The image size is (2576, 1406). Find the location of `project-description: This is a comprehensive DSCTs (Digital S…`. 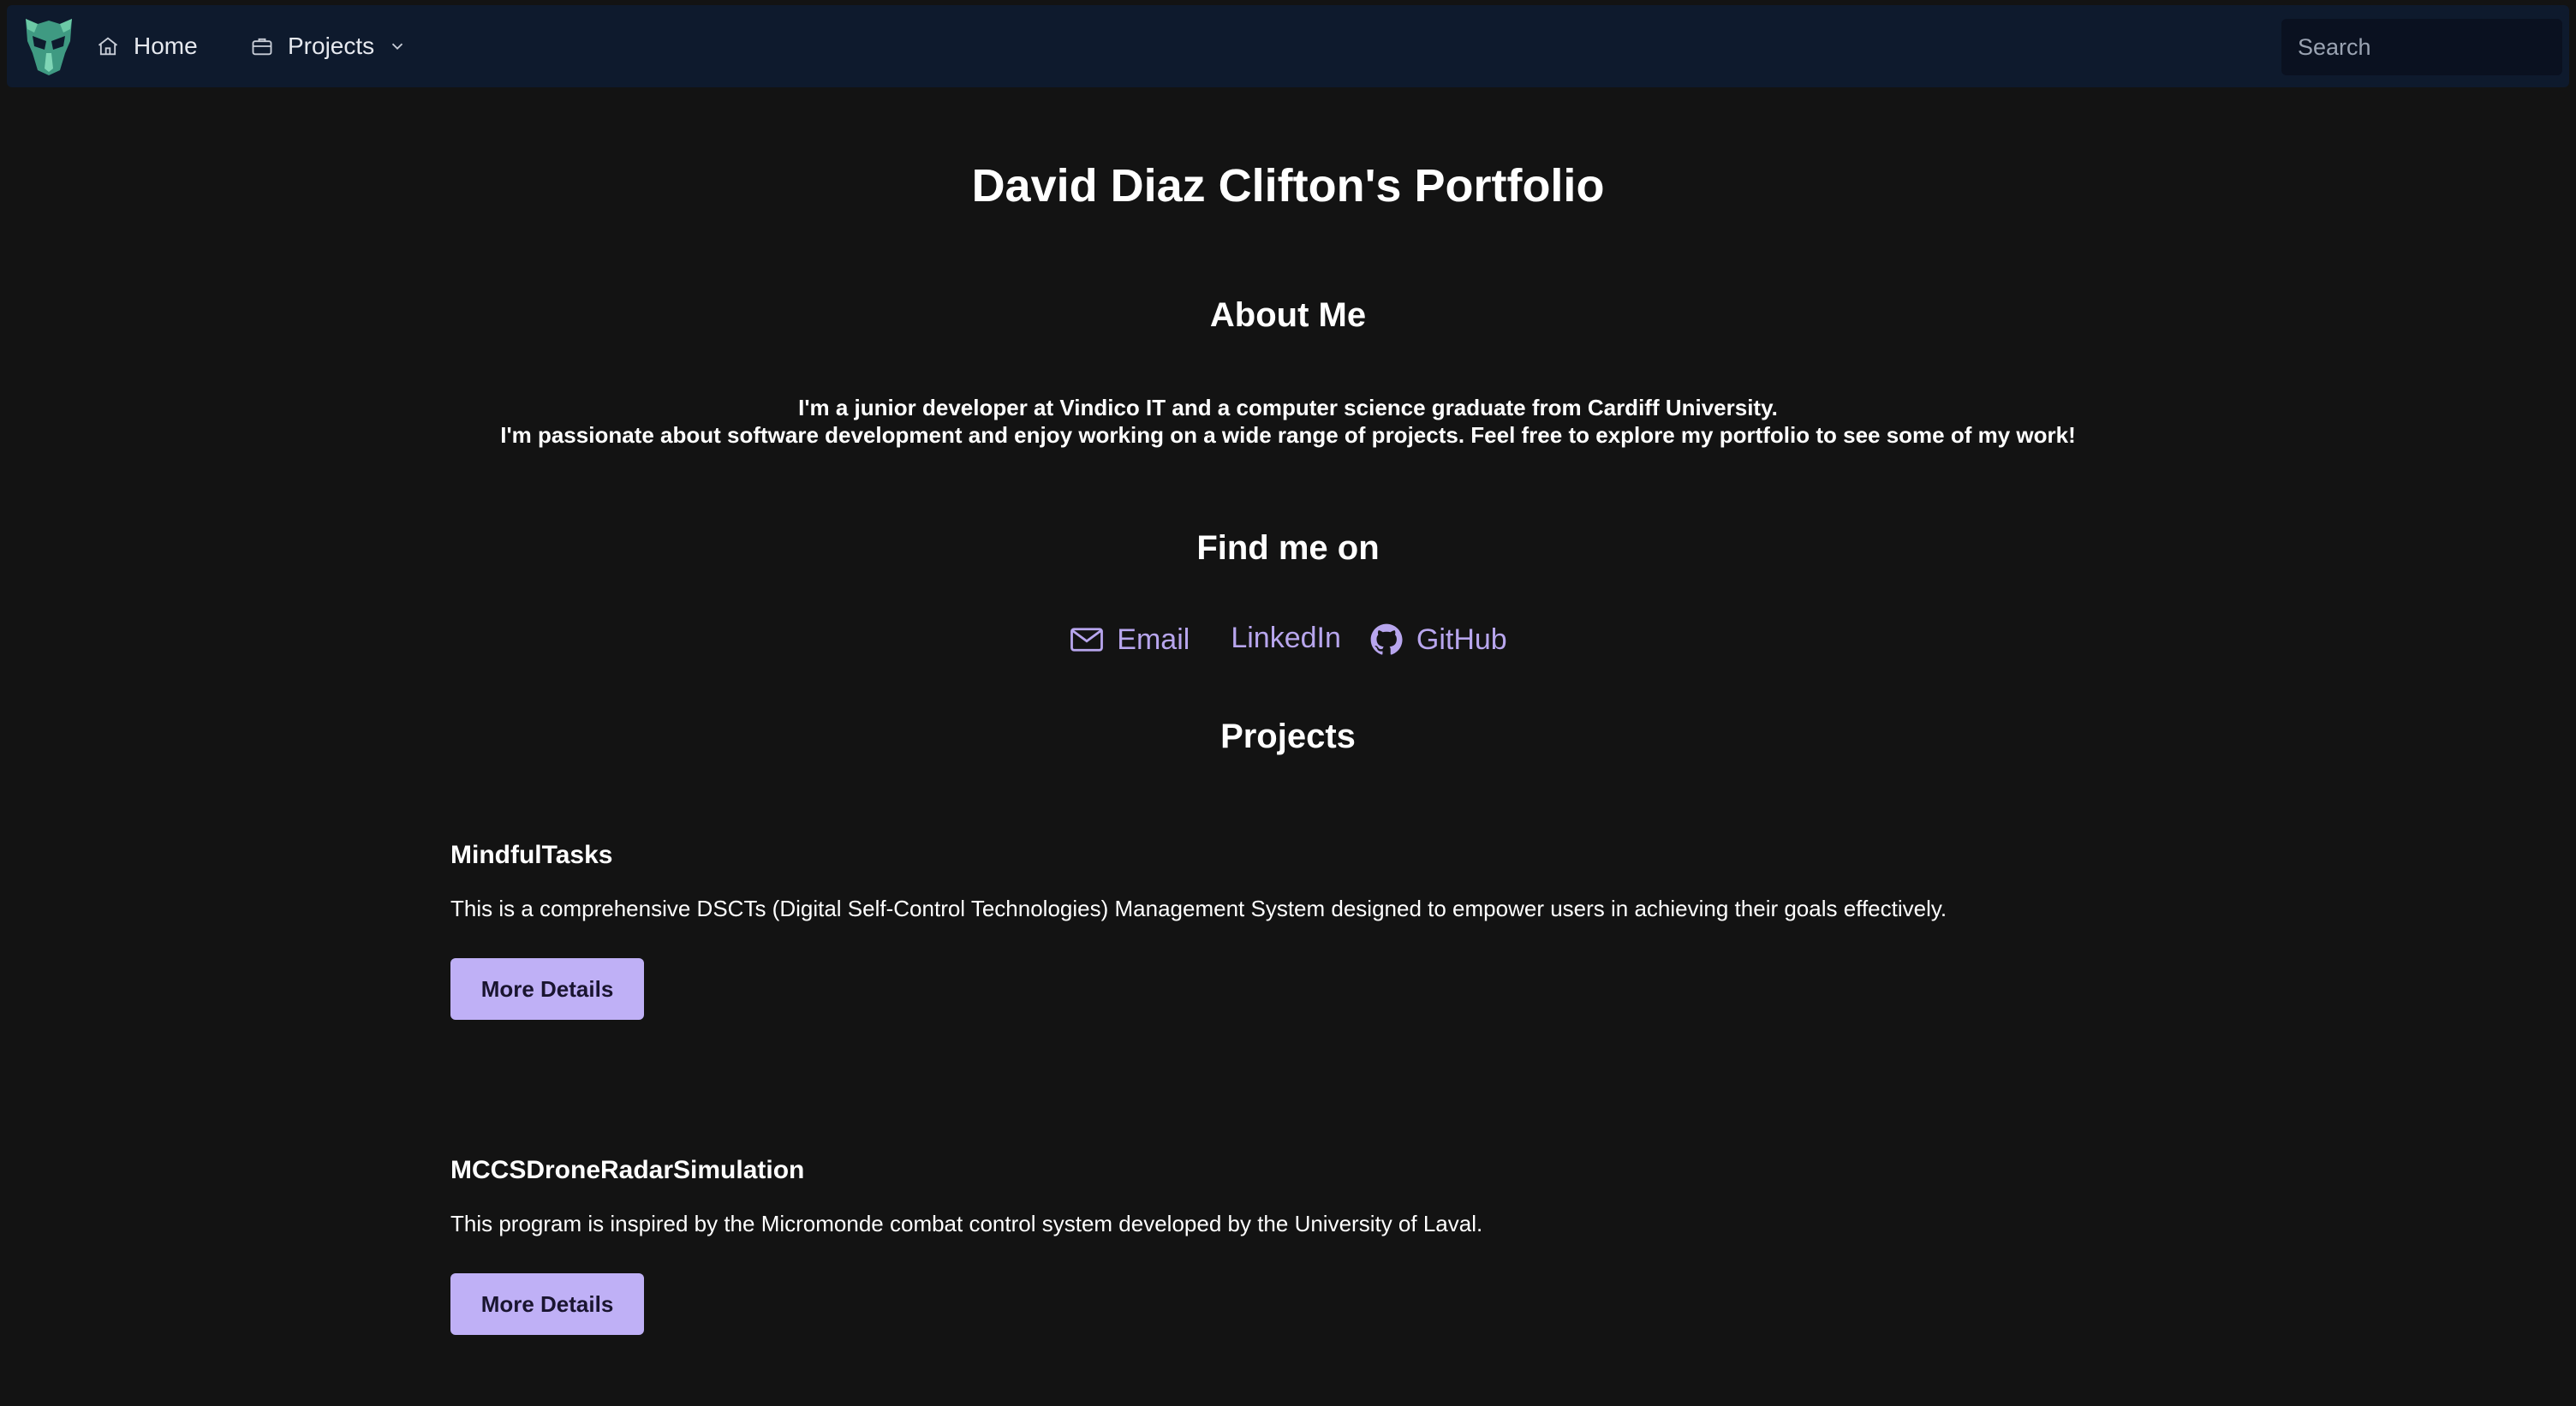

project-description: This is a comprehensive DSCTs (Digital S… is located at coordinates (1198, 908).